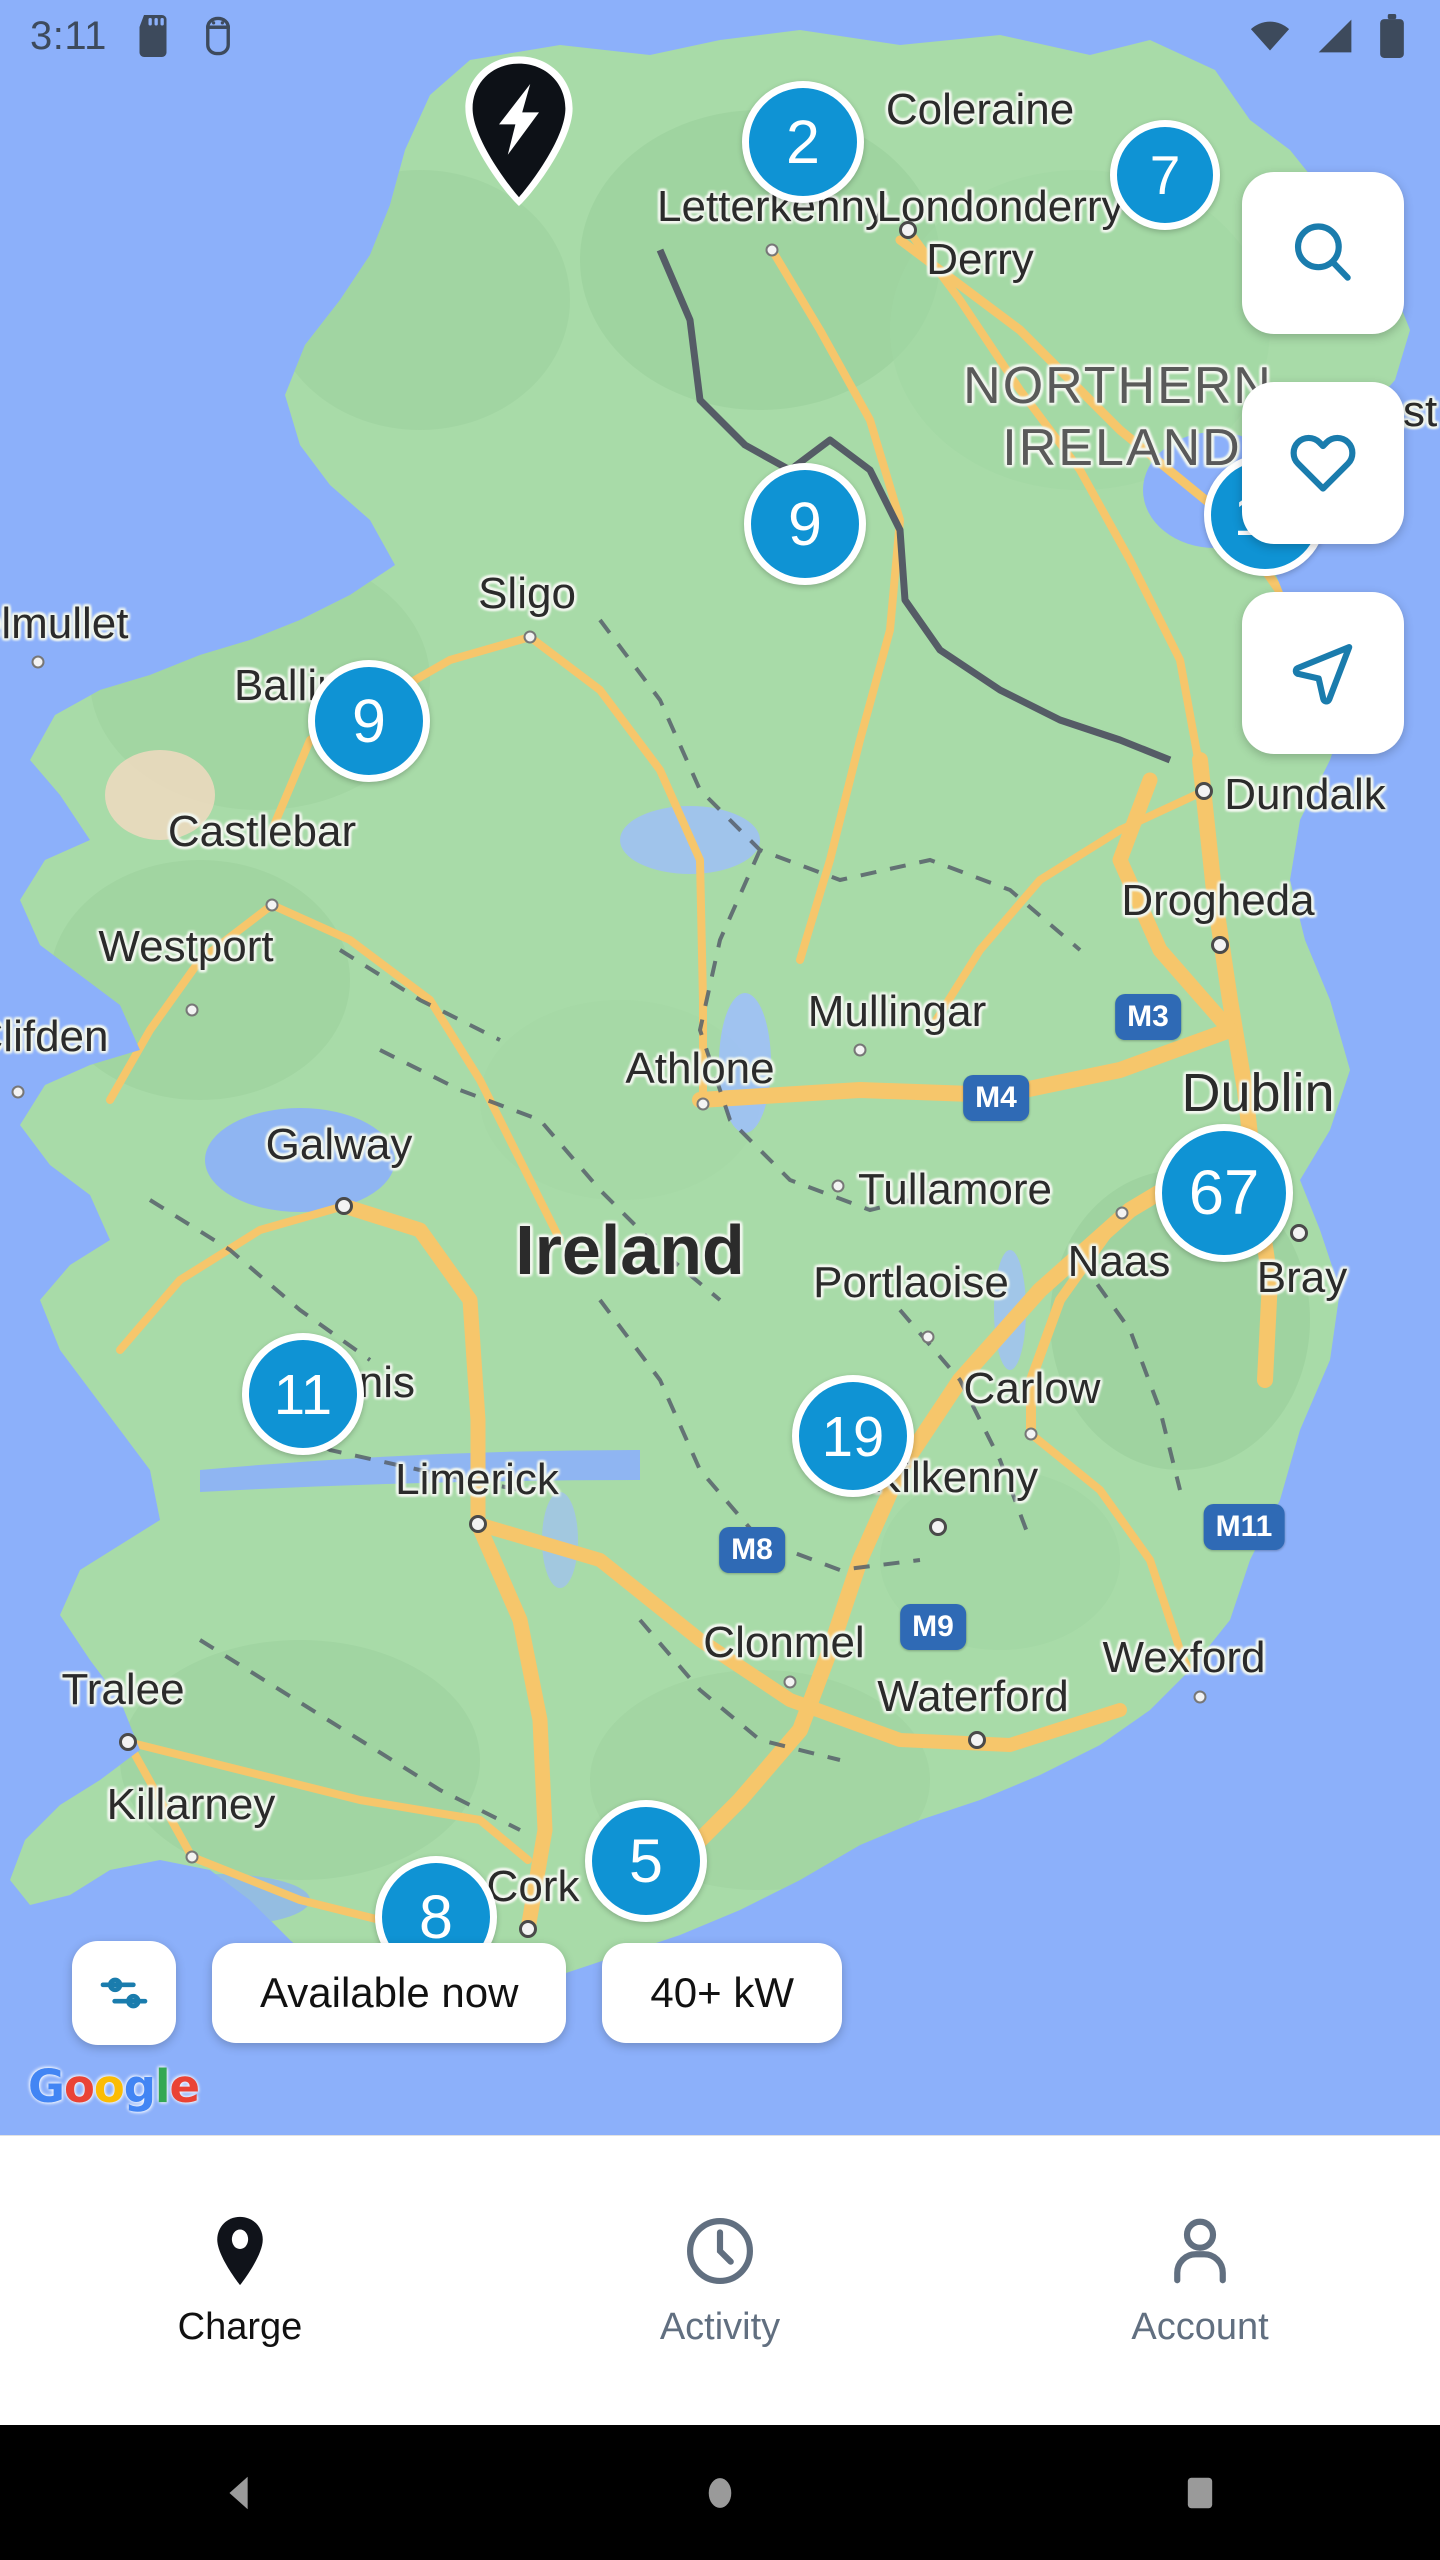  Describe the element at coordinates (838, 1186) in the screenshot. I see `city-dot-tullamore` at that location.